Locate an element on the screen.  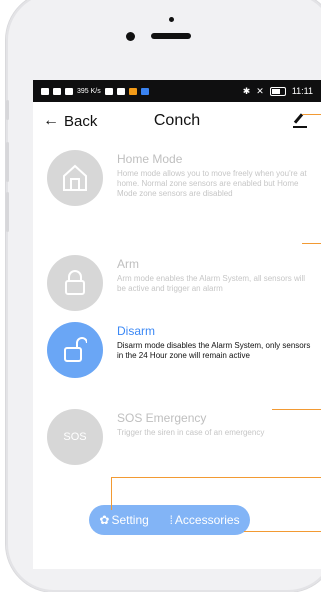
mode-disarm-title: Disarm is located at coordinates (136, 331).